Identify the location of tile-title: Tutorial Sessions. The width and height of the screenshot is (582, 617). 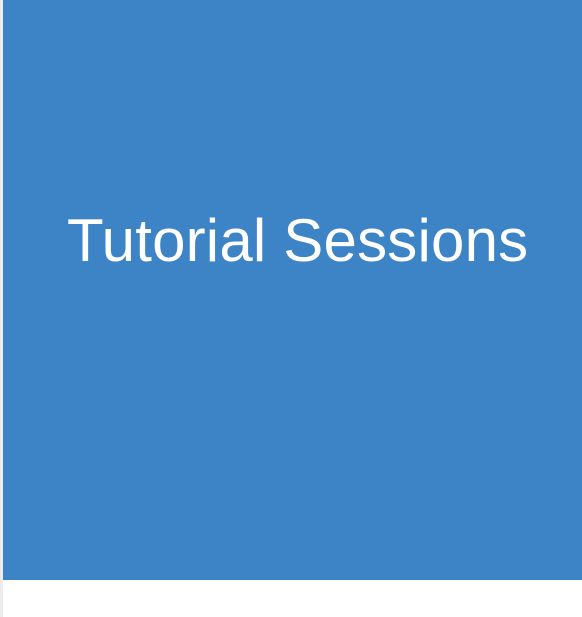
(298, 240).